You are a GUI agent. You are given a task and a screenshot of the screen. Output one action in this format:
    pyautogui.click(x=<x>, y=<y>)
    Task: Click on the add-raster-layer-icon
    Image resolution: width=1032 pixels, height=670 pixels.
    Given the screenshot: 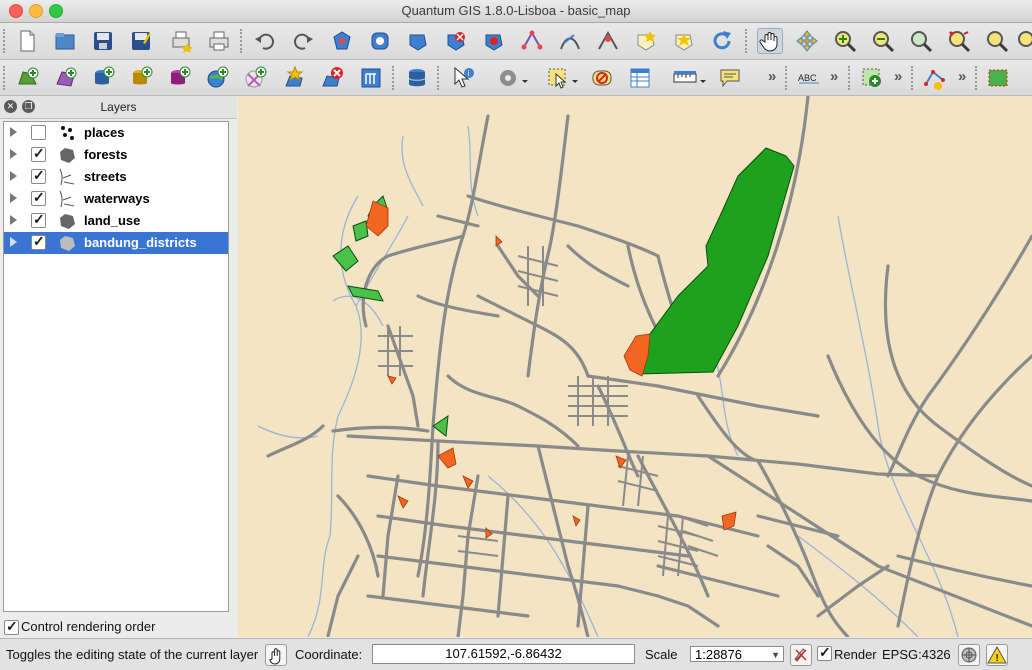 What is the action you would take?
    pyautogui.click(x=66, y=78)
    